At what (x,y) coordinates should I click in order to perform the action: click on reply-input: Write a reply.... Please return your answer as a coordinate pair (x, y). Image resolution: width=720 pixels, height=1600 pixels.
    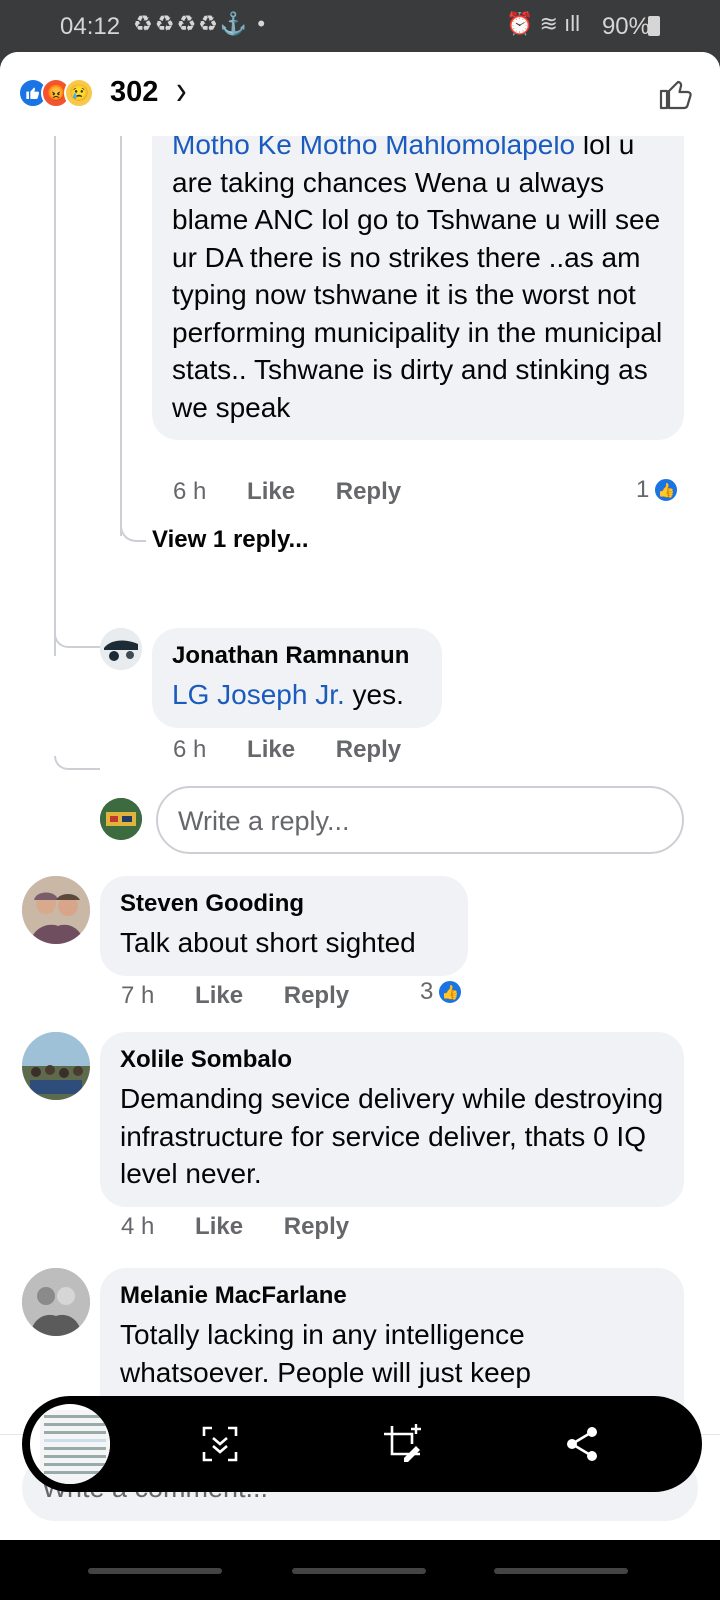
    Looking at the image, I should click on (420, 820).